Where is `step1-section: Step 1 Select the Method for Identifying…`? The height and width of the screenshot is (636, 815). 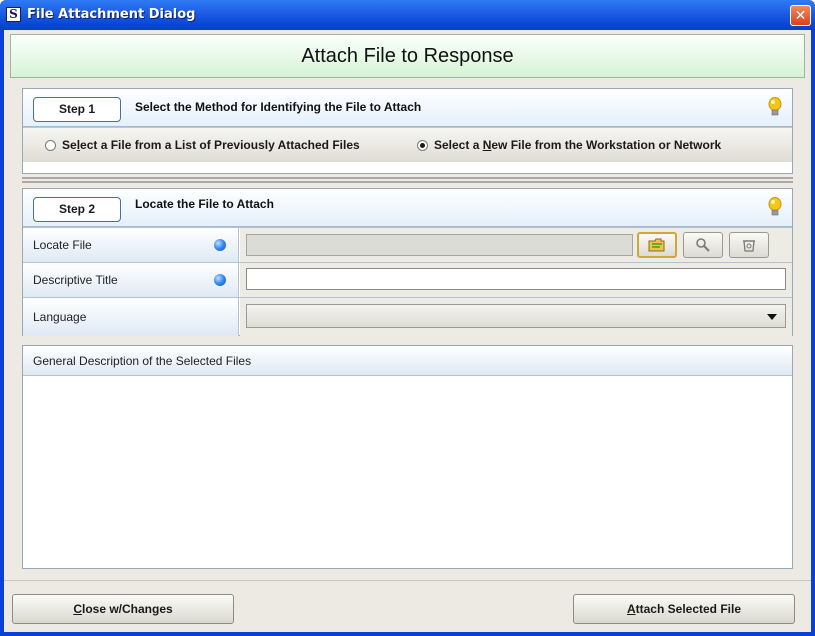 step1-section: Step 1 Select the Method for Identifying… is located at coordinates (407, 131).